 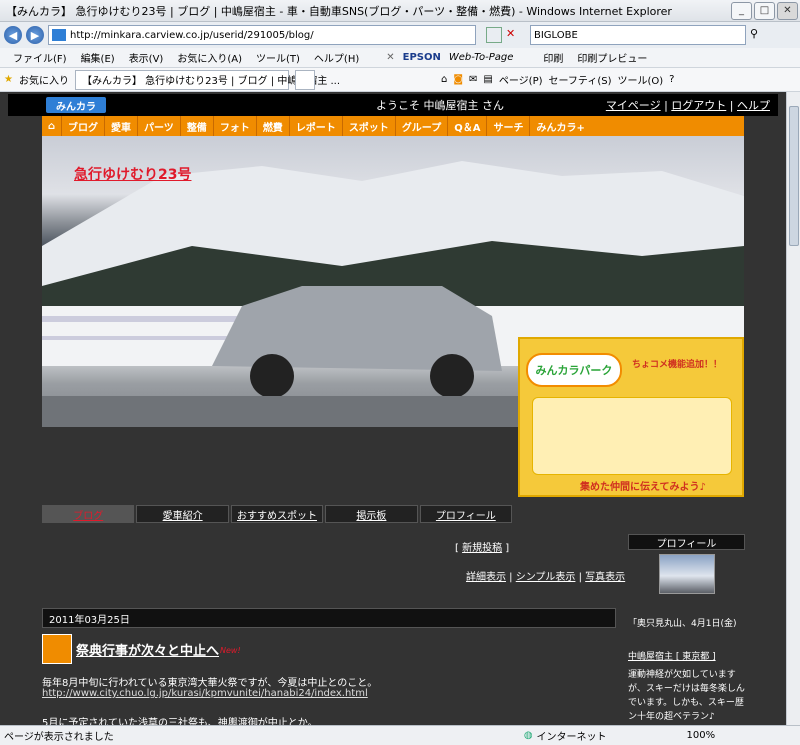 What do you see at coordinates (336, 57) in the screenshot?
I see `menu-help: ヘルプ(H)` at bounding box center [336, 57].